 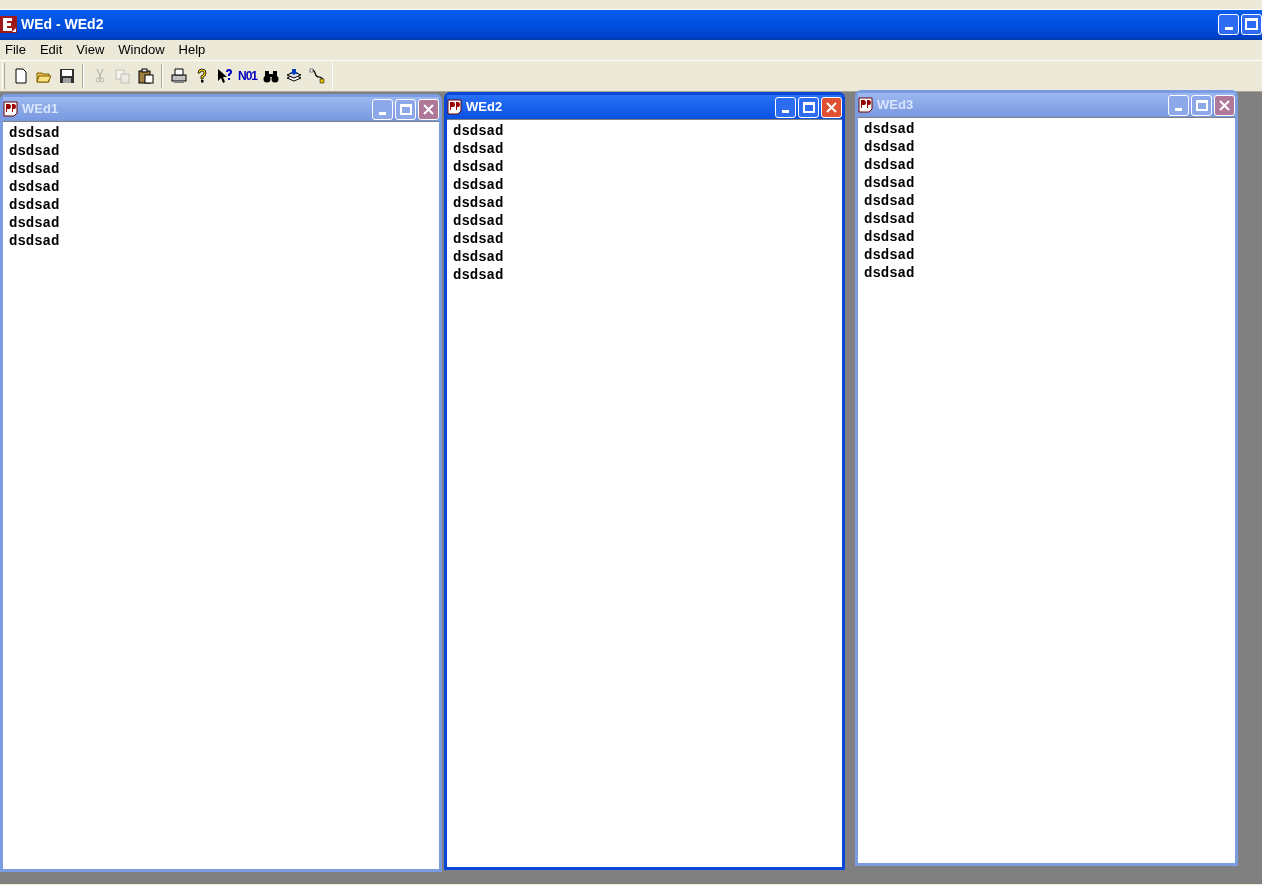 What do you see at coordinates (895, 105) in the screenshot?
I see `document-title: WEd3` at bounding box center [895, 105].